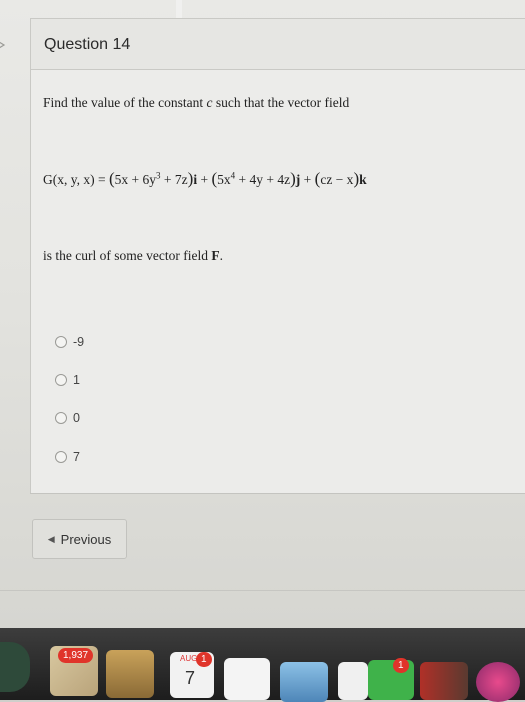  I want to click on macos-dock: 1,937 AUG 7 1 1, so click(262, 665).